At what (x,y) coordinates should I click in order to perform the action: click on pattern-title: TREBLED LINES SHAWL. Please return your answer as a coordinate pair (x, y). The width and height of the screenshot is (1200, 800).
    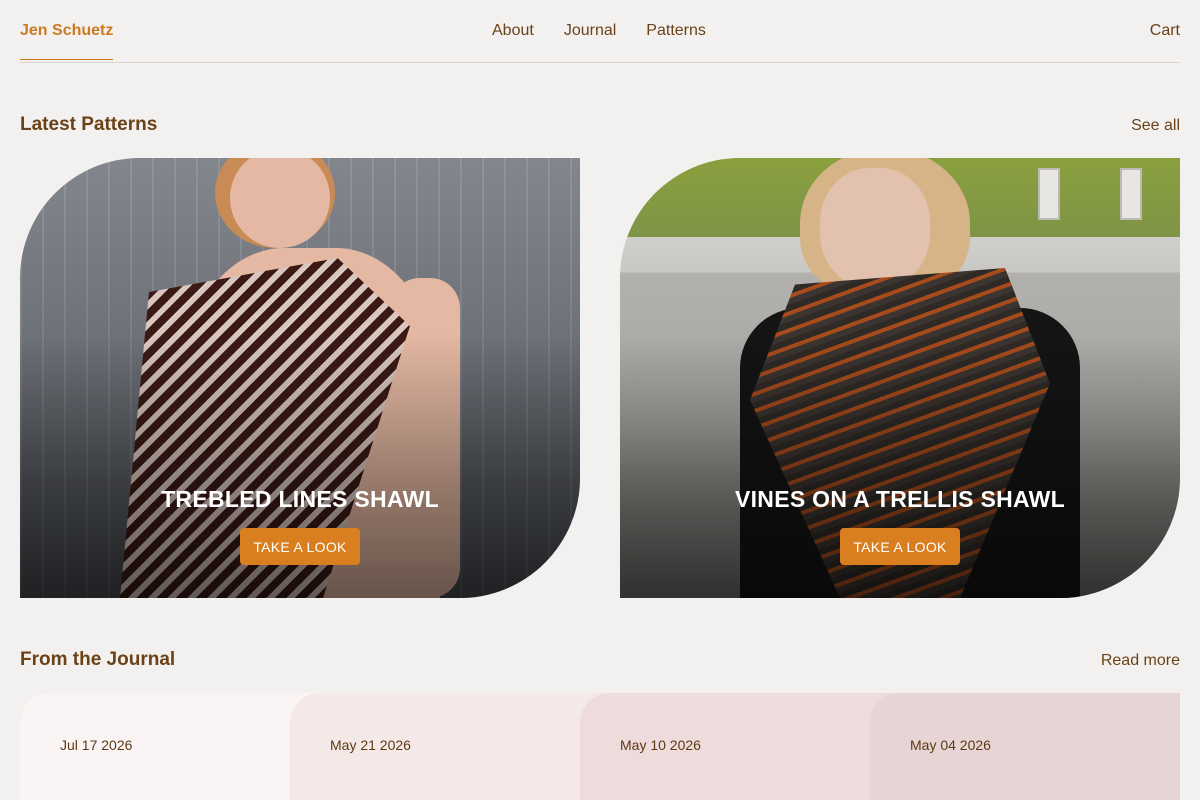
    Looking at the image, I should click on (300, 499).